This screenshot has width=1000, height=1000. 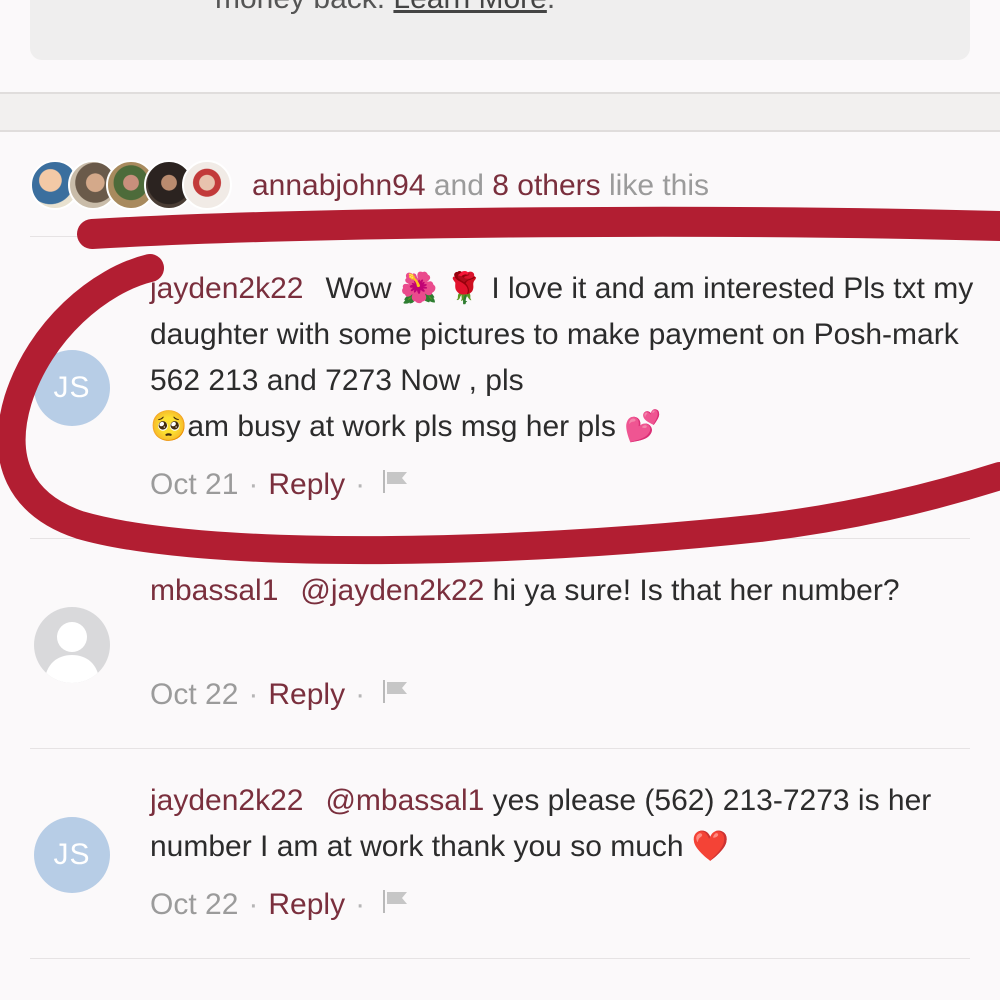 What do you see at coordinates (546, 185) in the screenshot?
I see `likes-others-link: 8 others` at bounding box center [546, 185].